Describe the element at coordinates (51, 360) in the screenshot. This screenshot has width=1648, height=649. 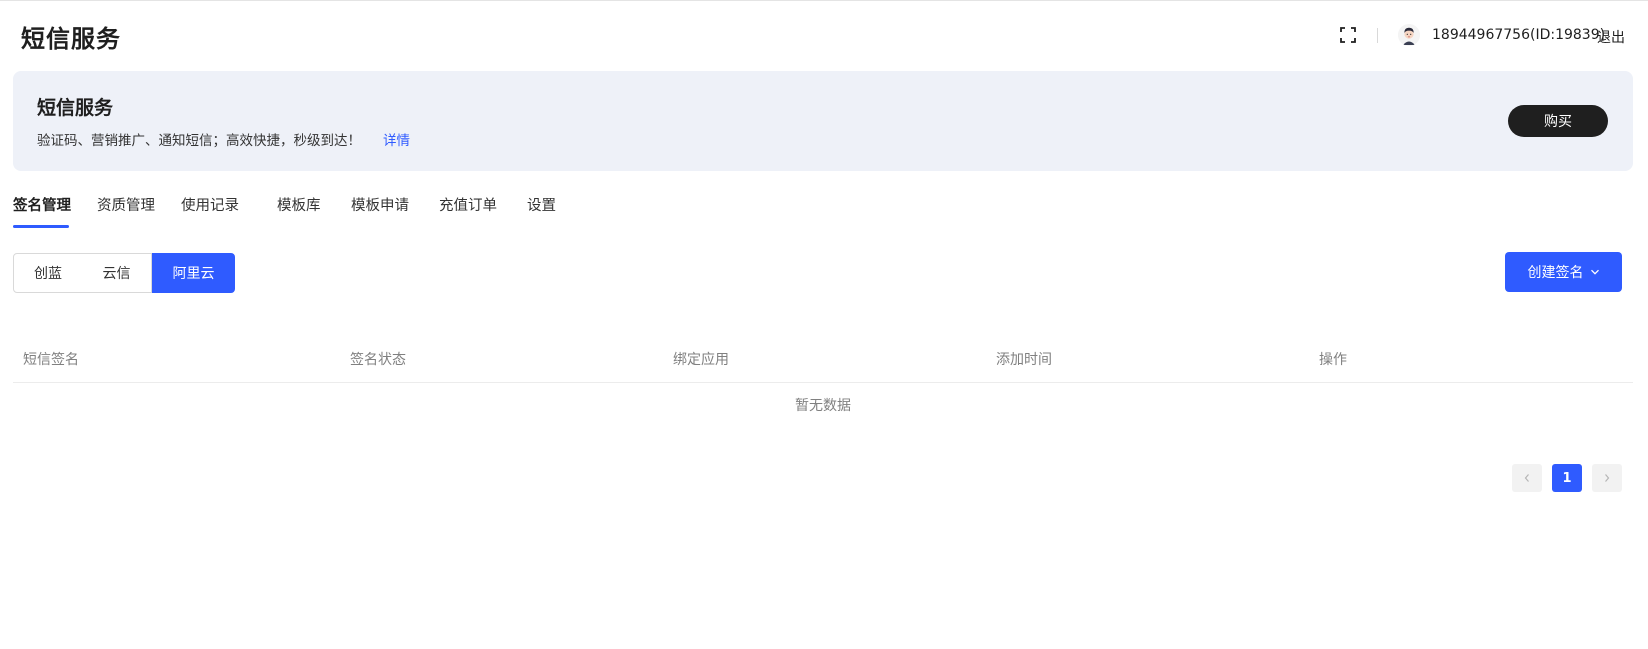
I see `column-header-signature: 短信签名` at that location.